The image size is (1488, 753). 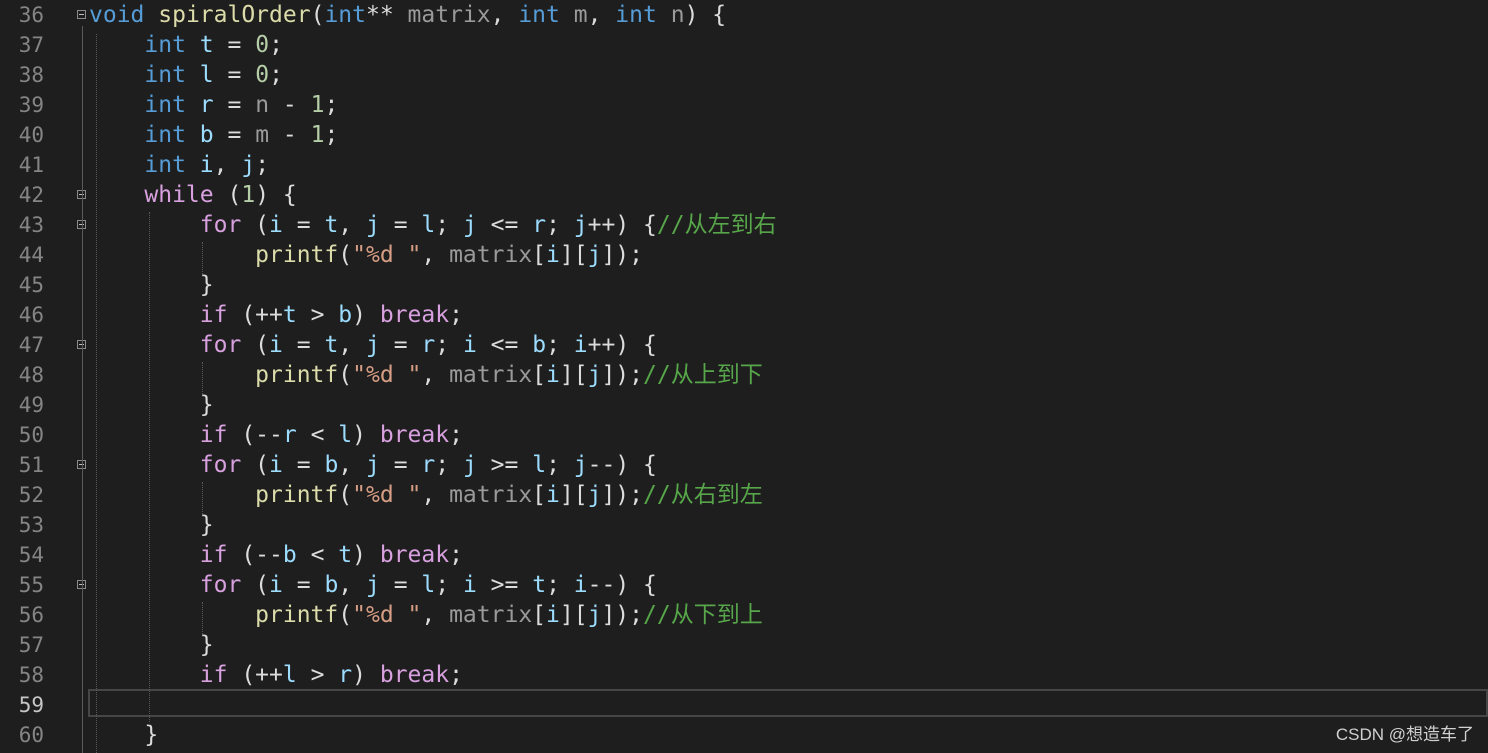 What do you see at coordinates (31, 375) in the screenshot?
I see `line-number: 48` at bounding box center [31, 375].